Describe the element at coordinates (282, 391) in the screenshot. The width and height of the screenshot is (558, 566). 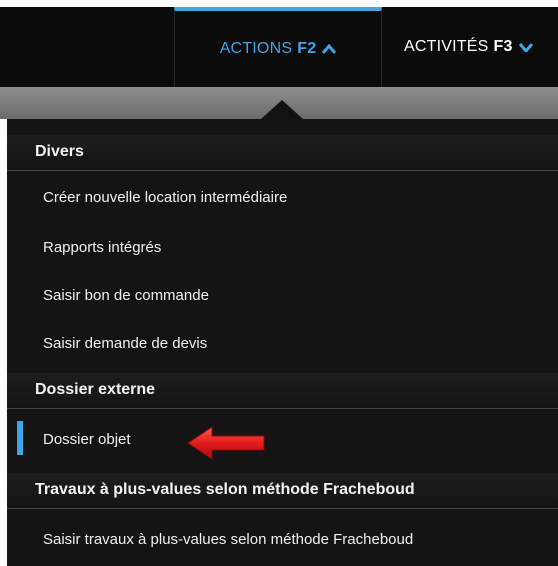
I see `menu-section-dossier-externe: Dossier externe` at that location.